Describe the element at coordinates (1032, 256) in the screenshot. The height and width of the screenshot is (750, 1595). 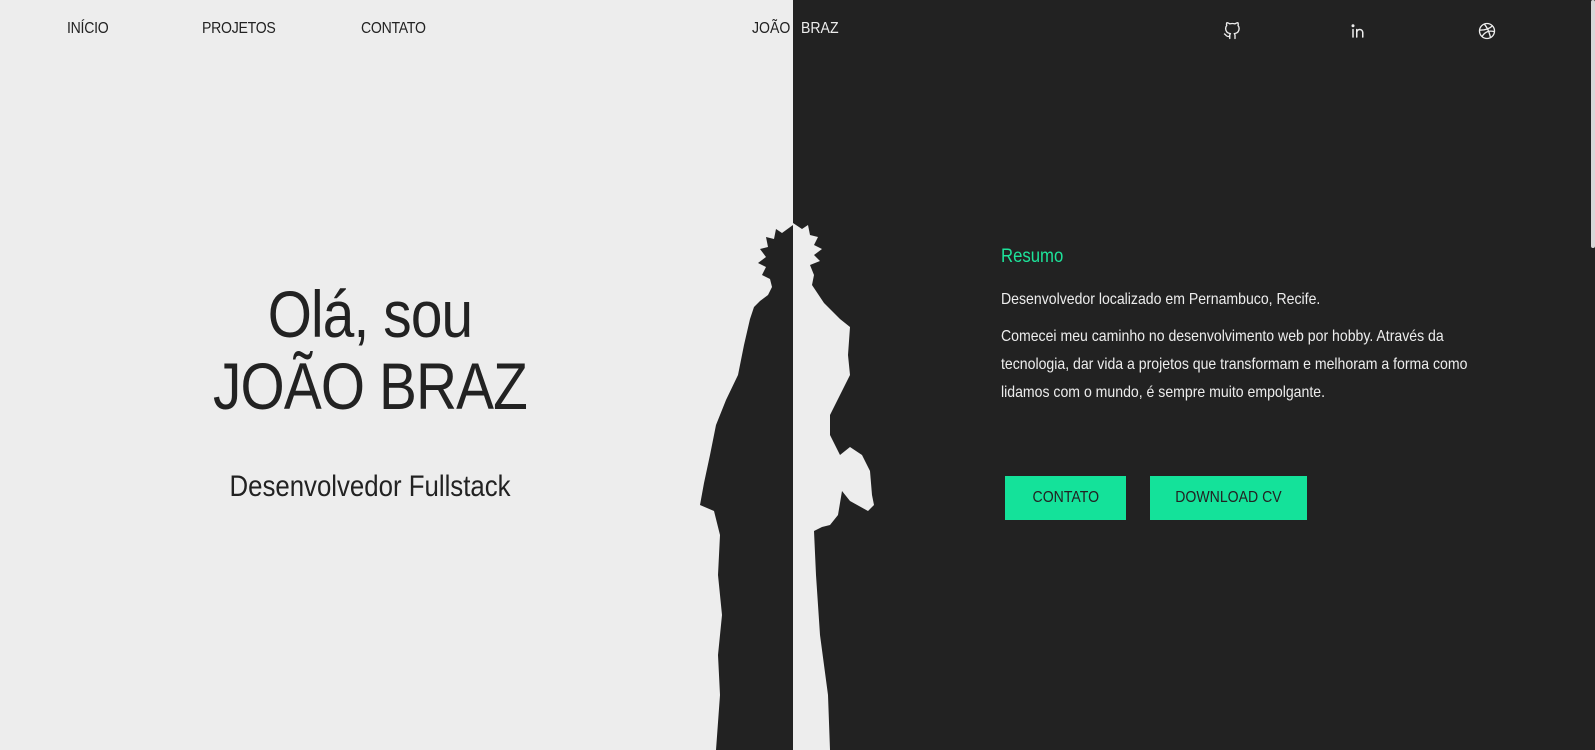
I see `summary-title: Resumo` at that location.